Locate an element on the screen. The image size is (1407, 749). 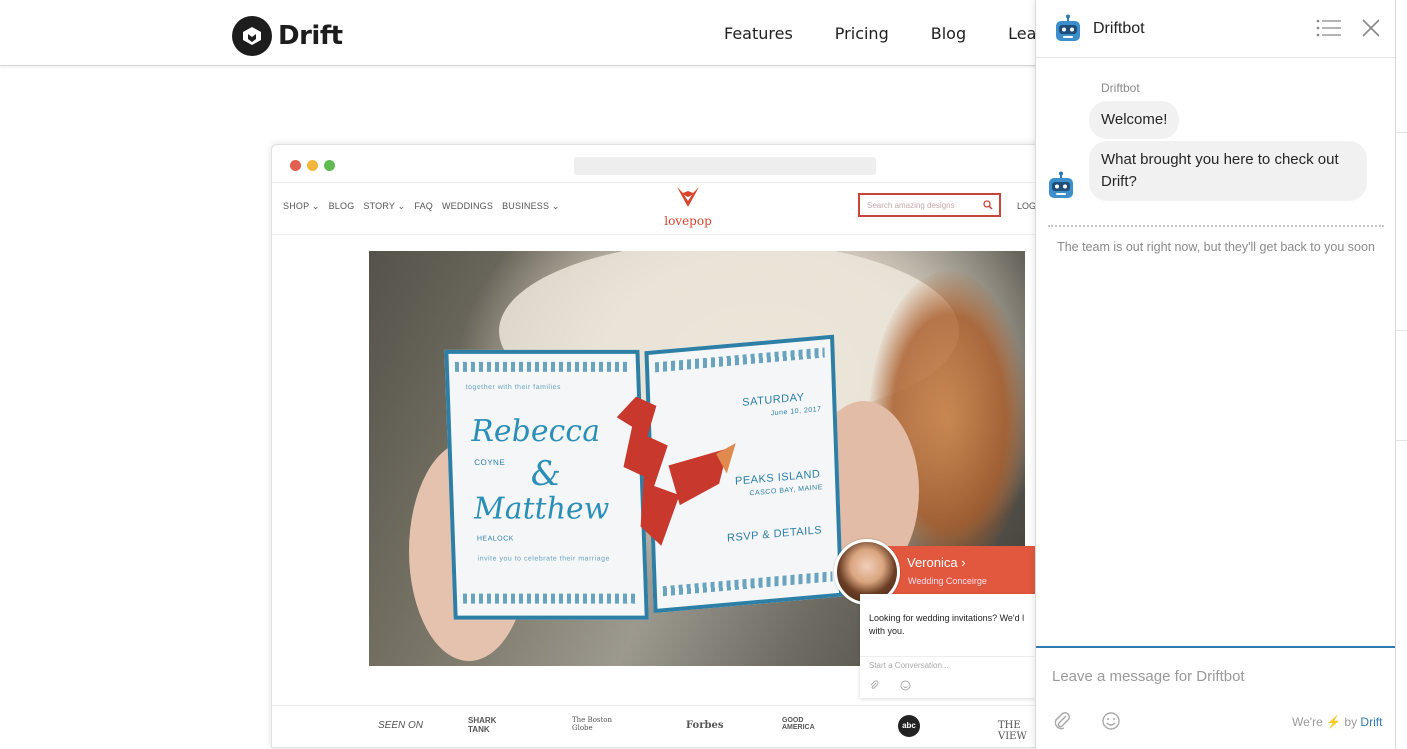
chat-header: Driftbot is located at coordinates (1215, 29).